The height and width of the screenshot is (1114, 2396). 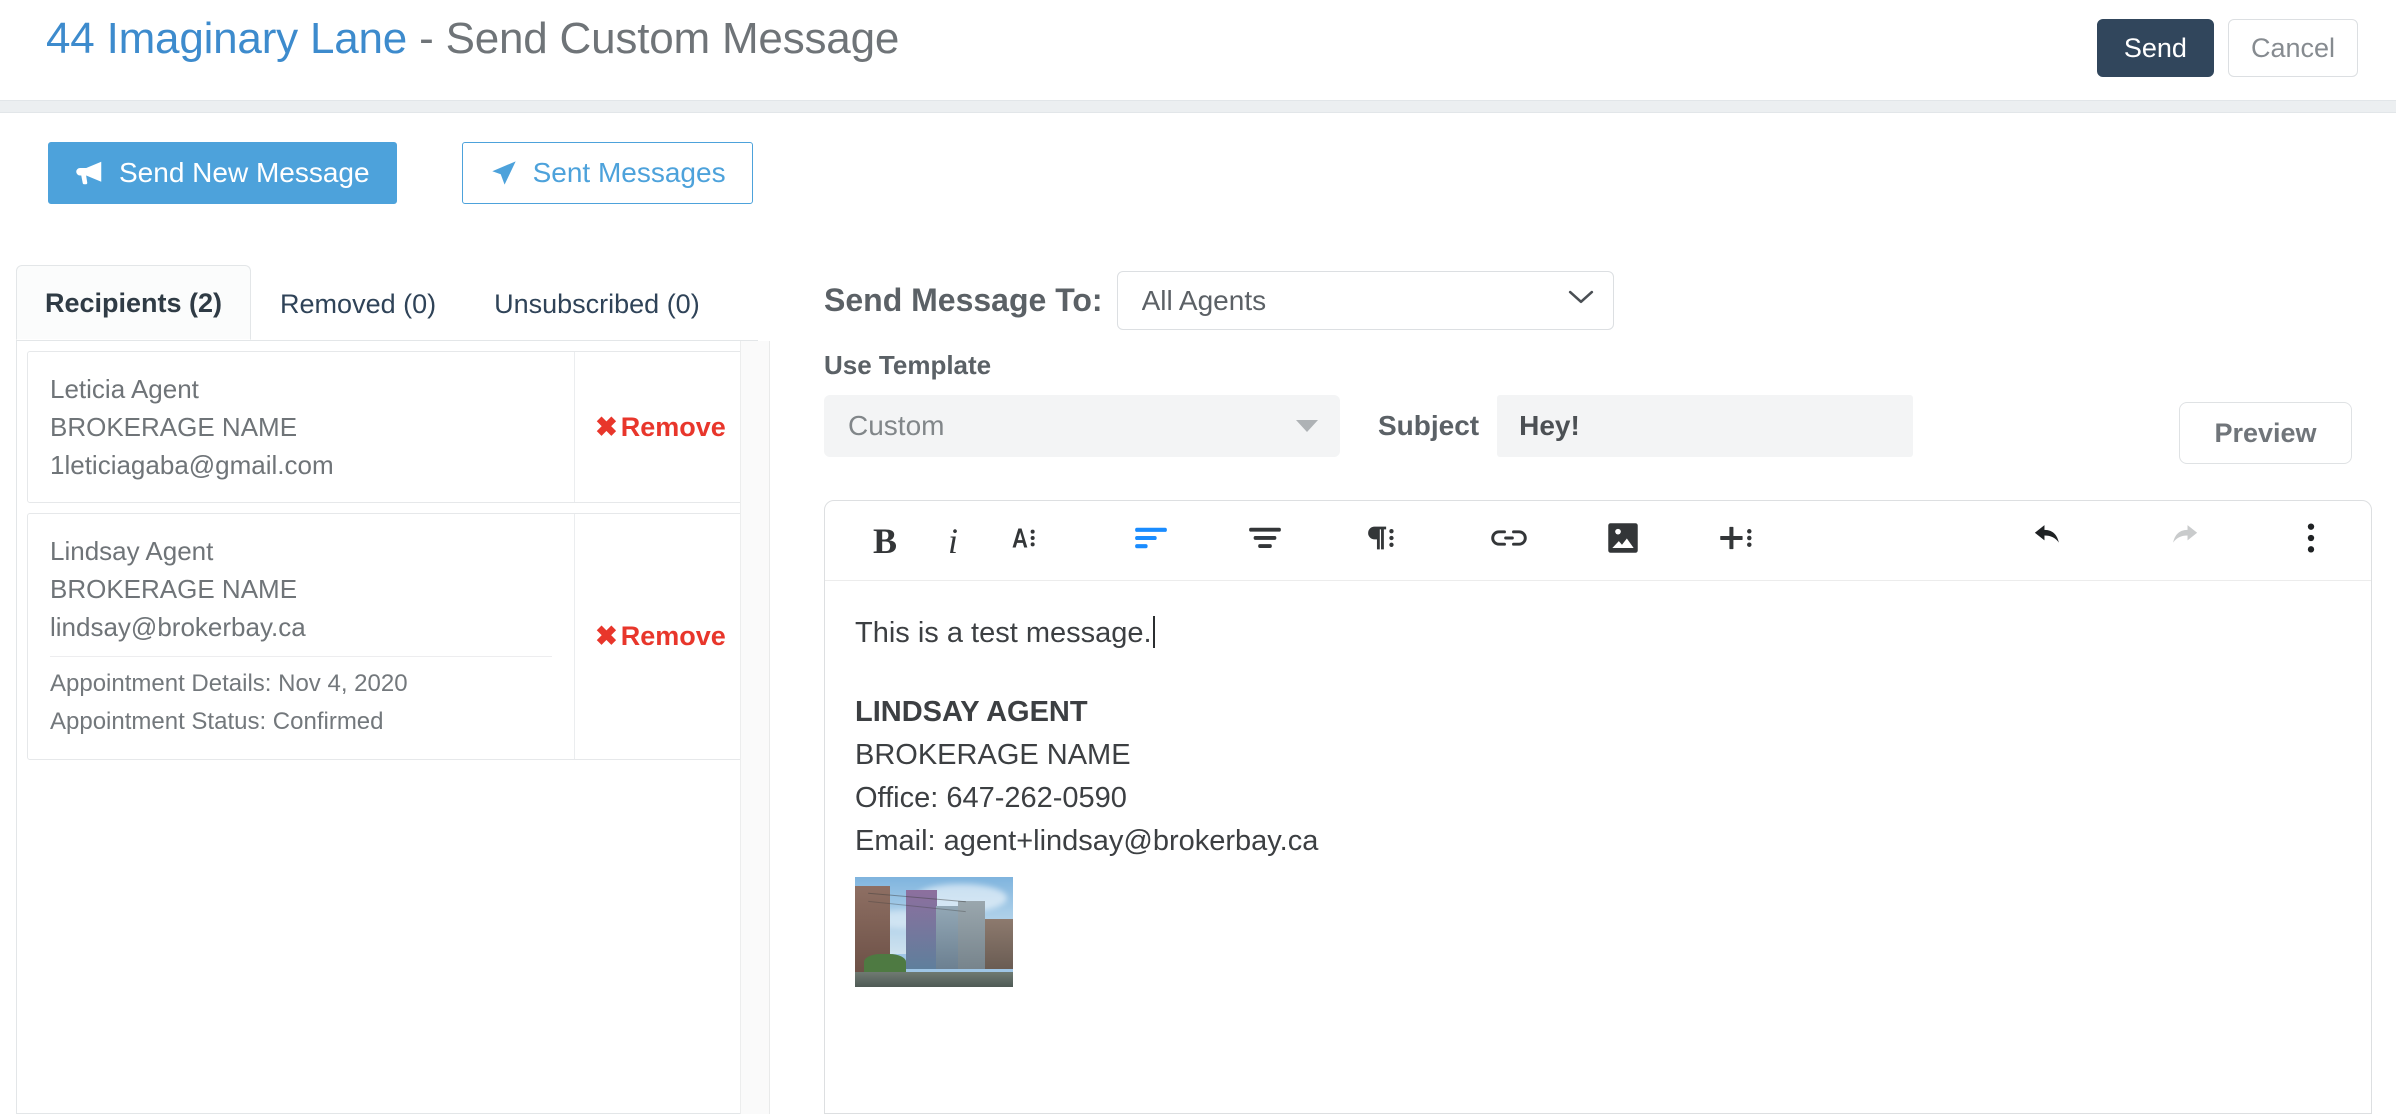 What do you see at coordinates (504, 173) in the screenshot?
I see `paper-plane-icon` at bounding box center [504, 173].